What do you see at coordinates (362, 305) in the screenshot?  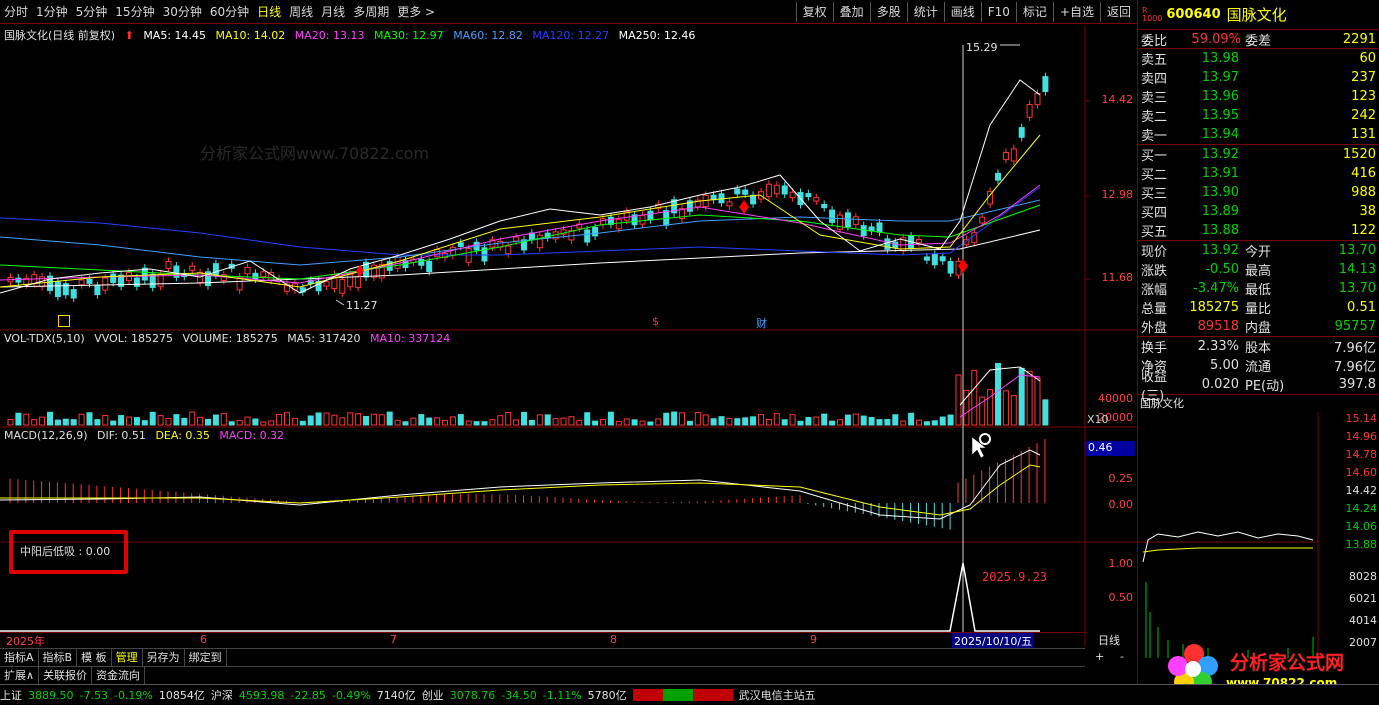 I see `low-price-label: 11.27` at bounding box center [362, 305].